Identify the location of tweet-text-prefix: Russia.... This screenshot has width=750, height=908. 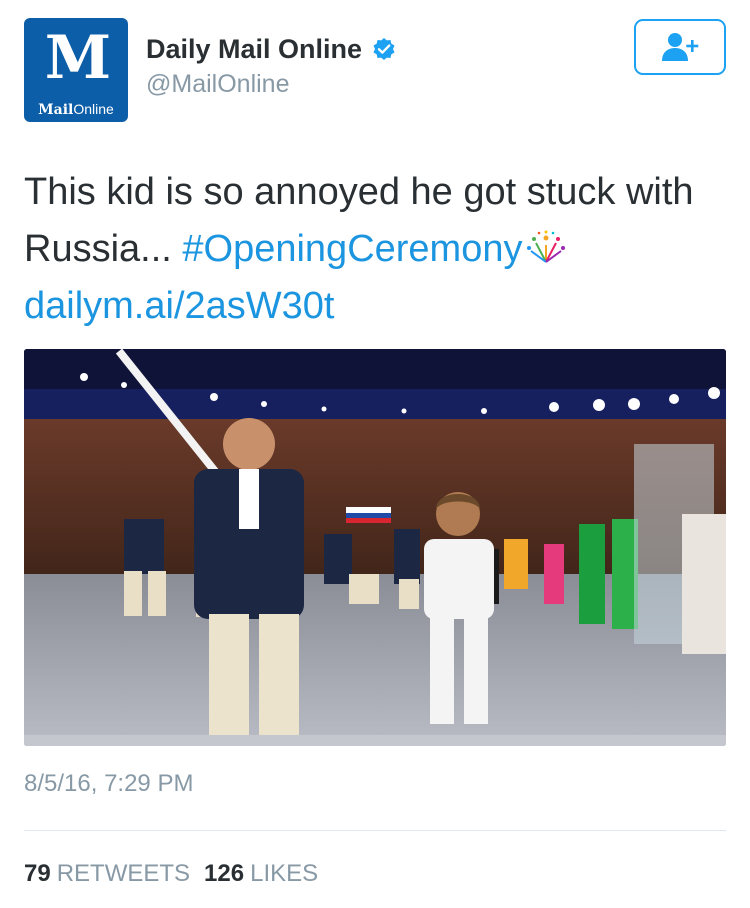
(103, 249).